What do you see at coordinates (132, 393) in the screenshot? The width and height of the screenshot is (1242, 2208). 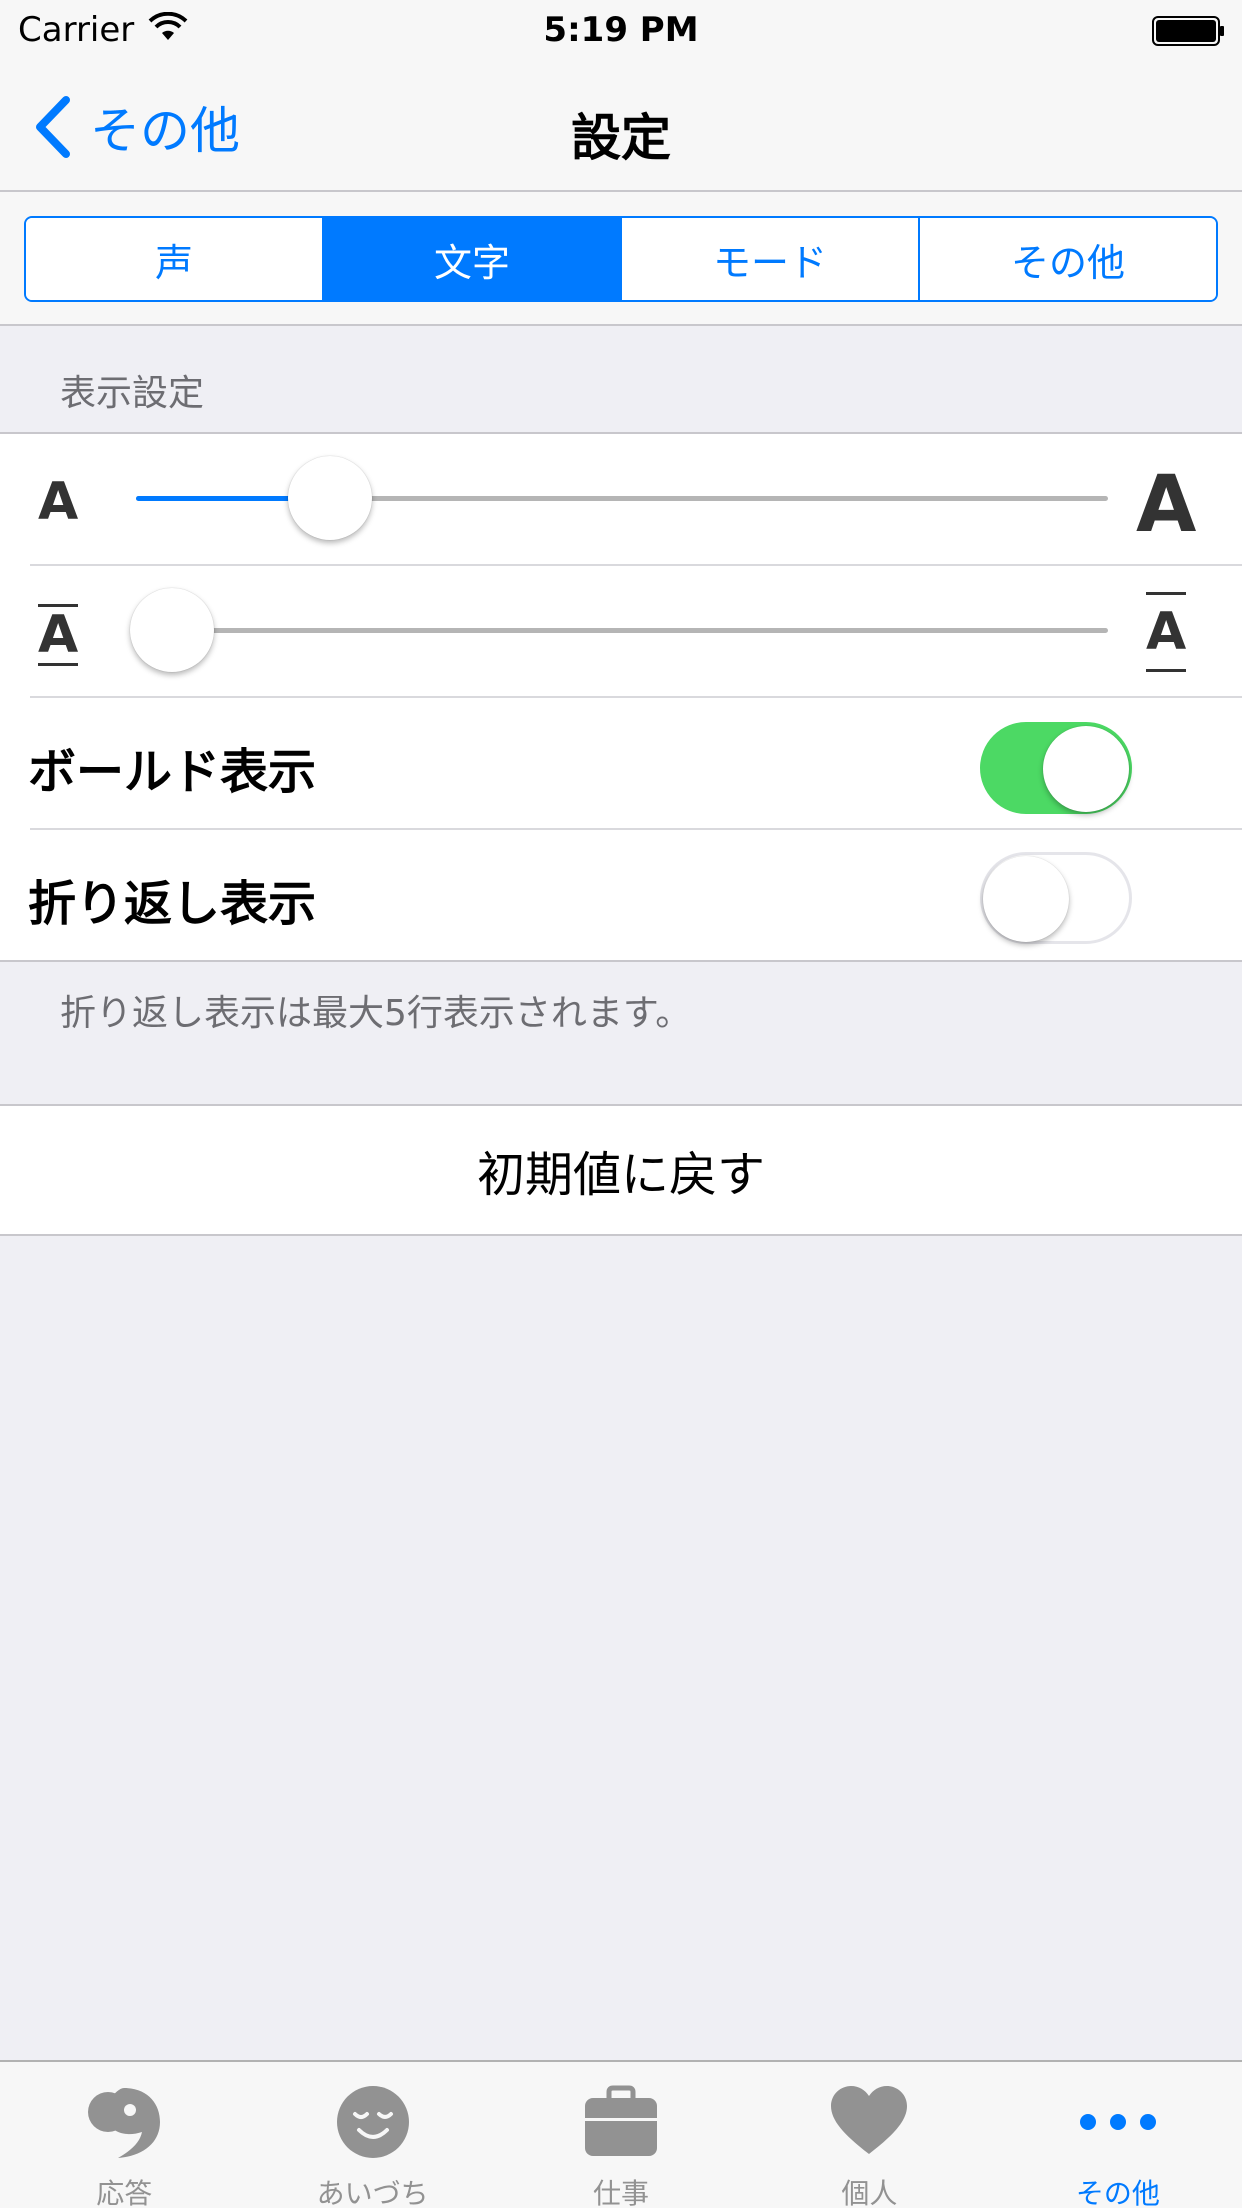 I see `section-header: 表示設定` at bounding box center [132, 393].